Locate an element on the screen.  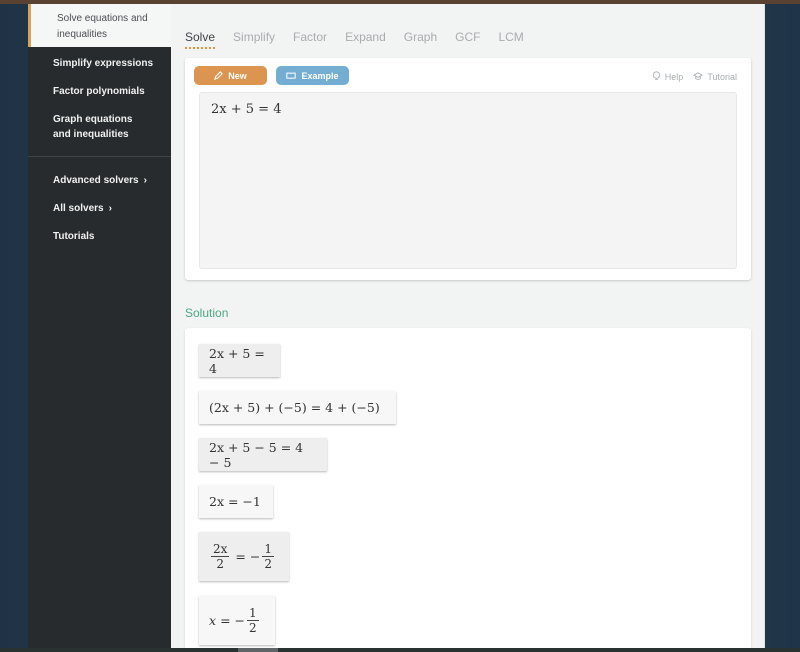
sidebar-item-label: All solvers is located at coordinates (78, 208).